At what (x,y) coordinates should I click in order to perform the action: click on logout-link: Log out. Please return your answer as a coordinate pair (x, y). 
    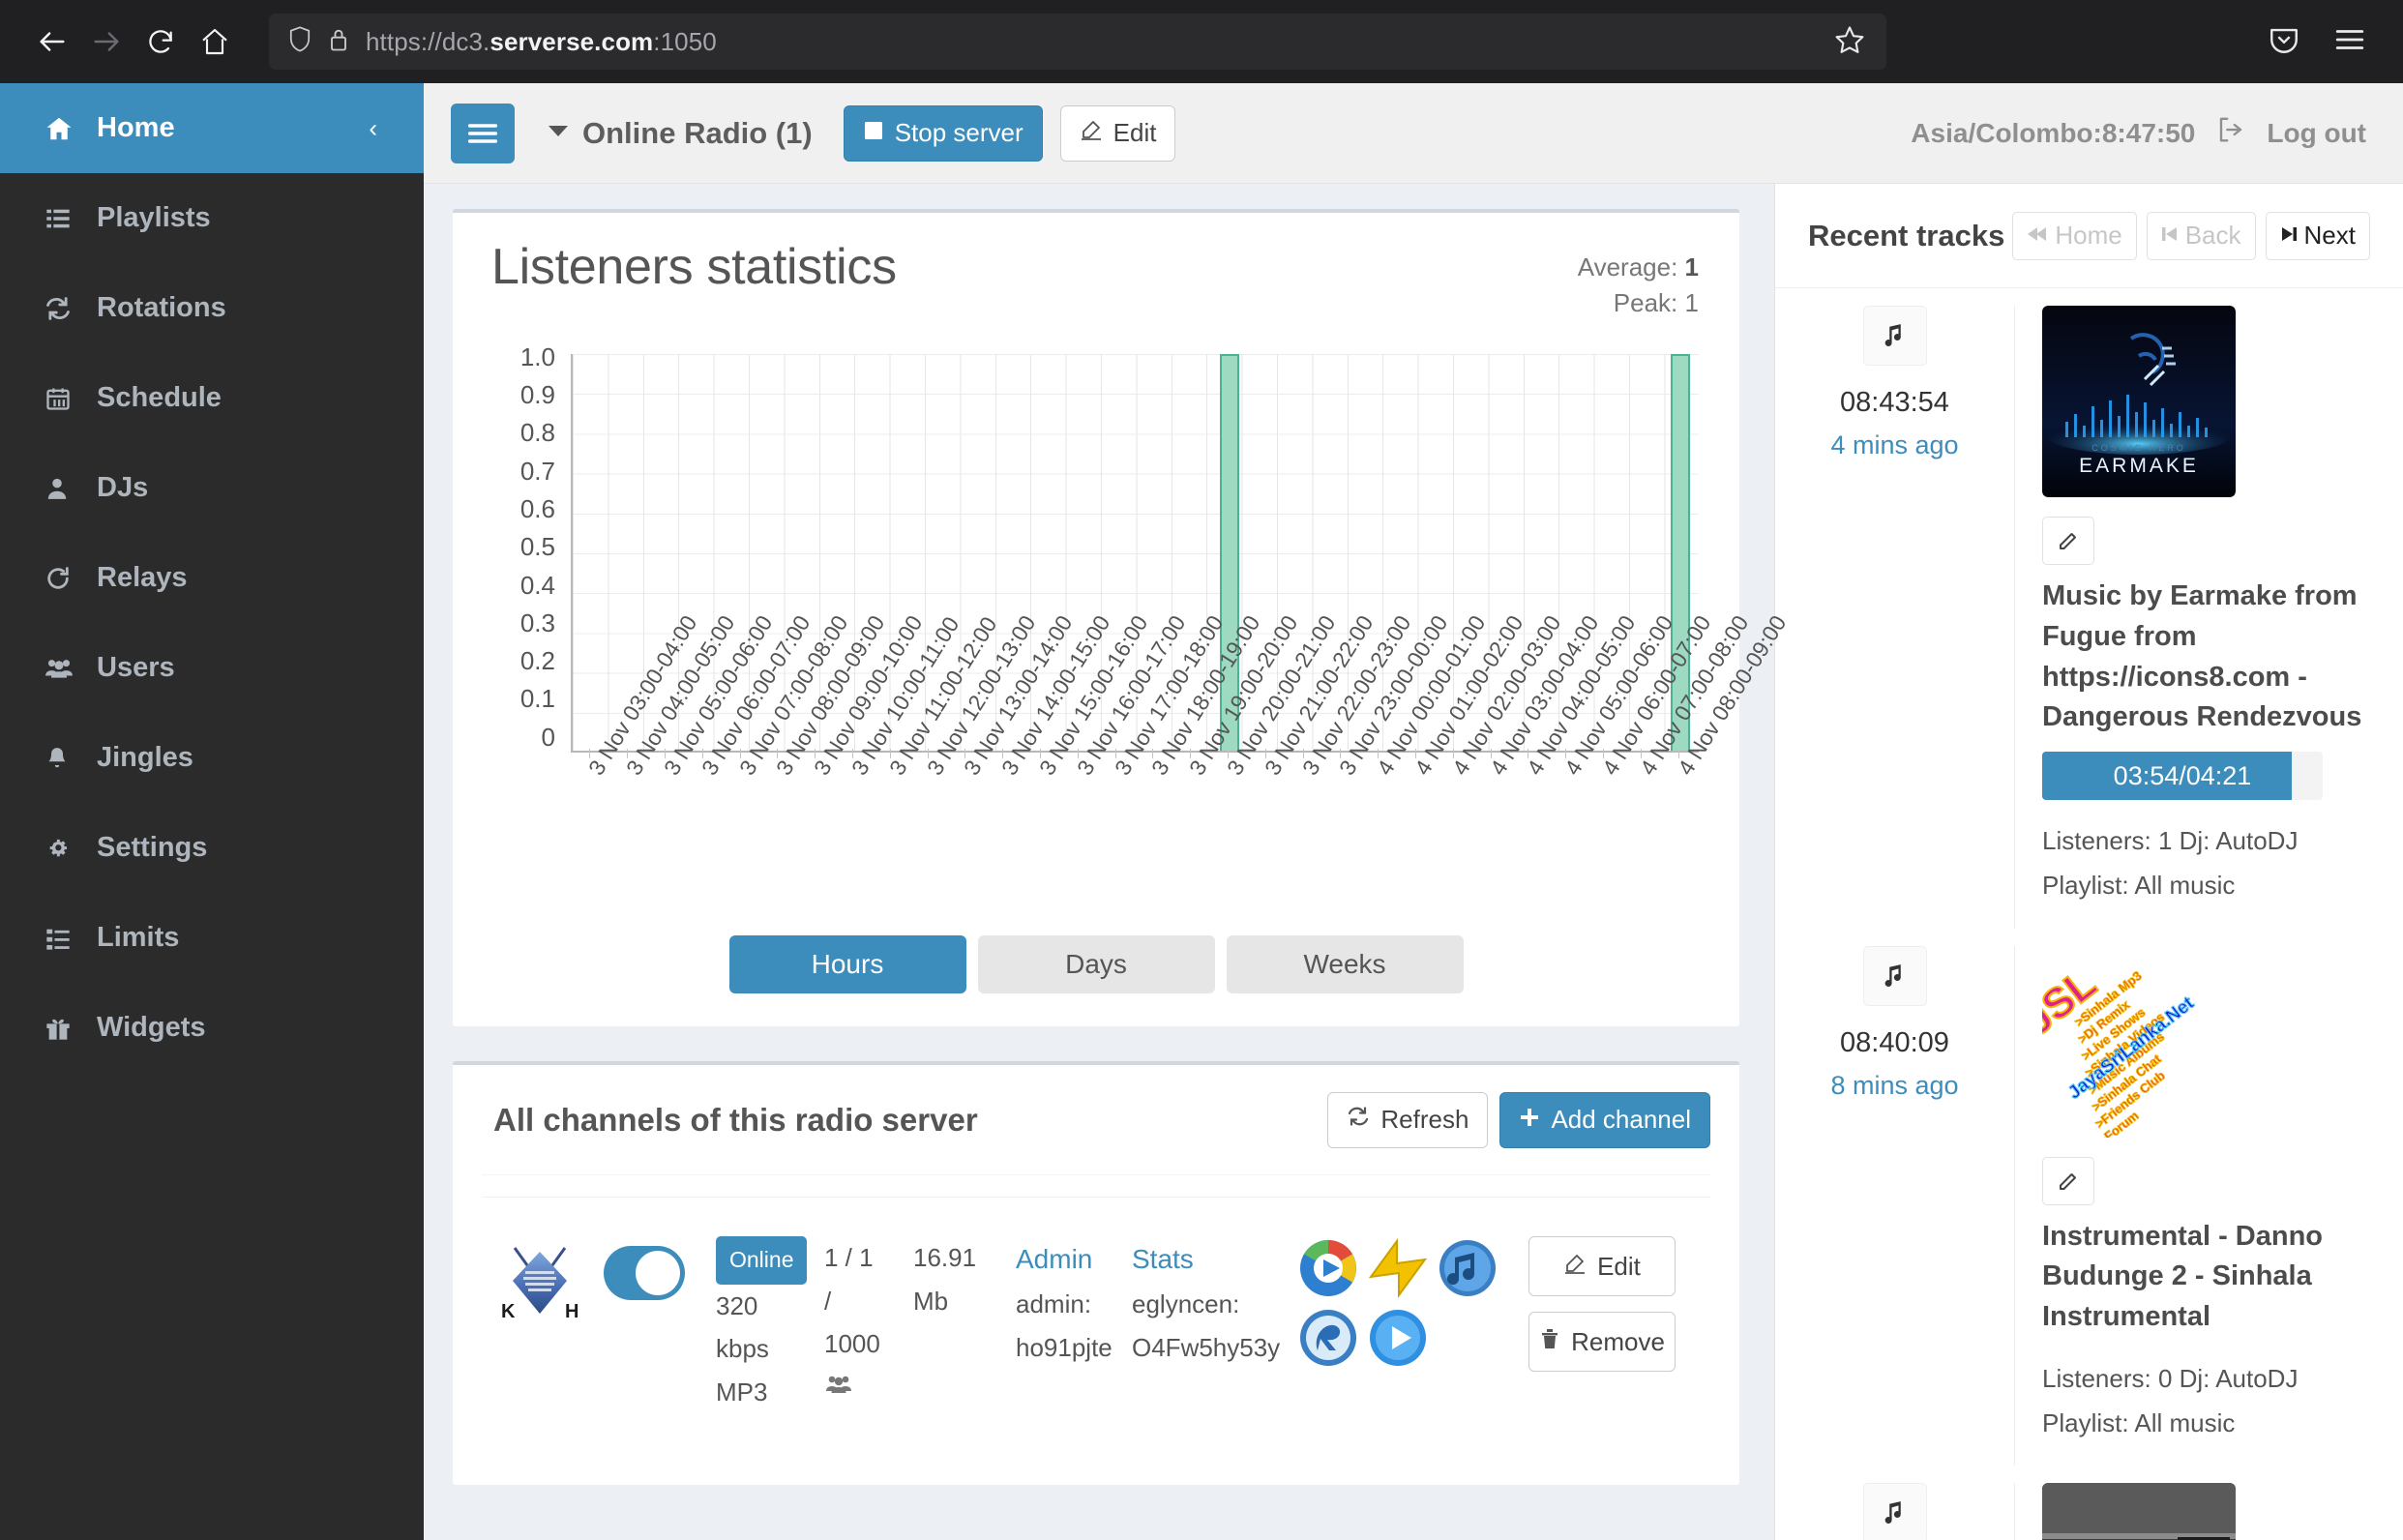
    Looking at the image, I should click on (2316, 133).